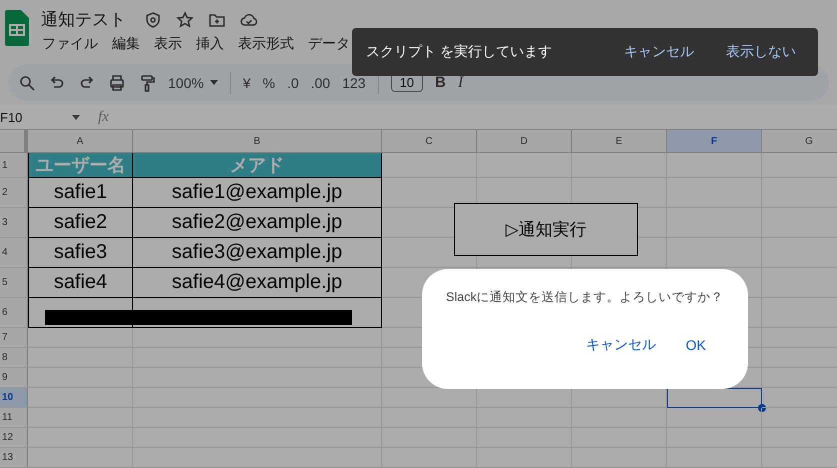  What do you see at coordinates (14, 358) in the screenshot?
I see `row-header: 8` at bounding box center [14, 358].